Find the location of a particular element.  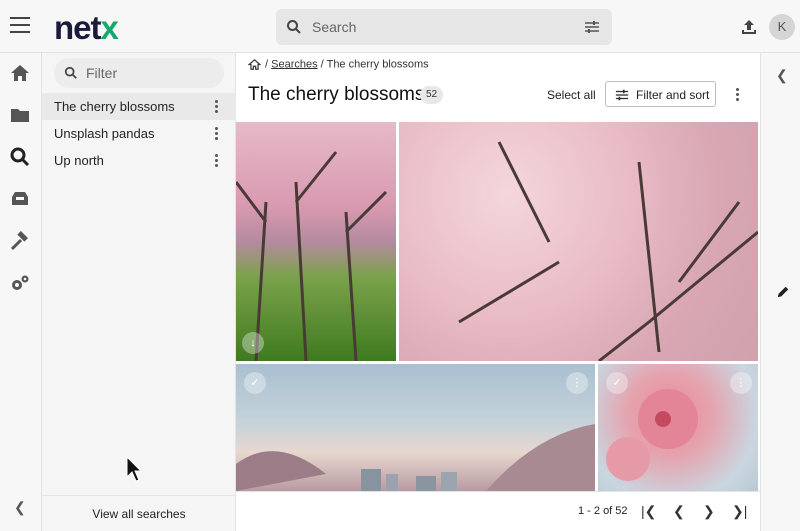

top-bar: netx Search K is located at coordinates (400, 26).